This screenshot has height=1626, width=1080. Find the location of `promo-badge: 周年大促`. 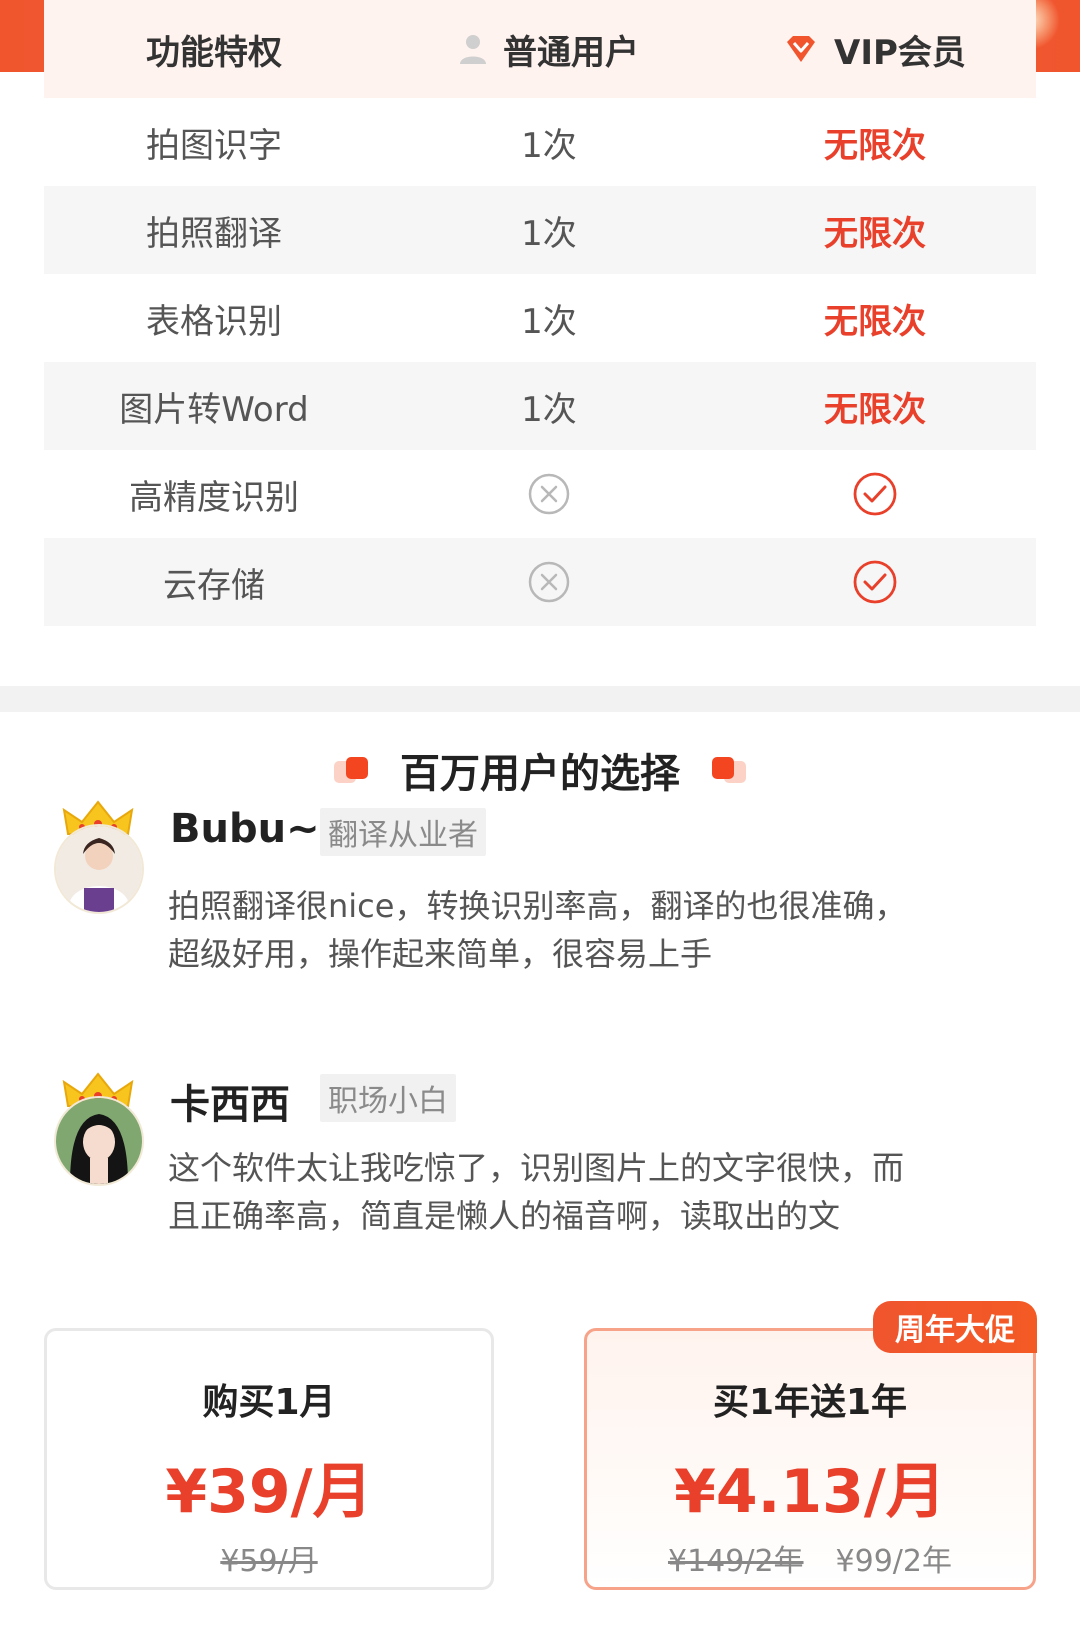

promo-badge: 周年大促 is located at coordinates (955, 1327).